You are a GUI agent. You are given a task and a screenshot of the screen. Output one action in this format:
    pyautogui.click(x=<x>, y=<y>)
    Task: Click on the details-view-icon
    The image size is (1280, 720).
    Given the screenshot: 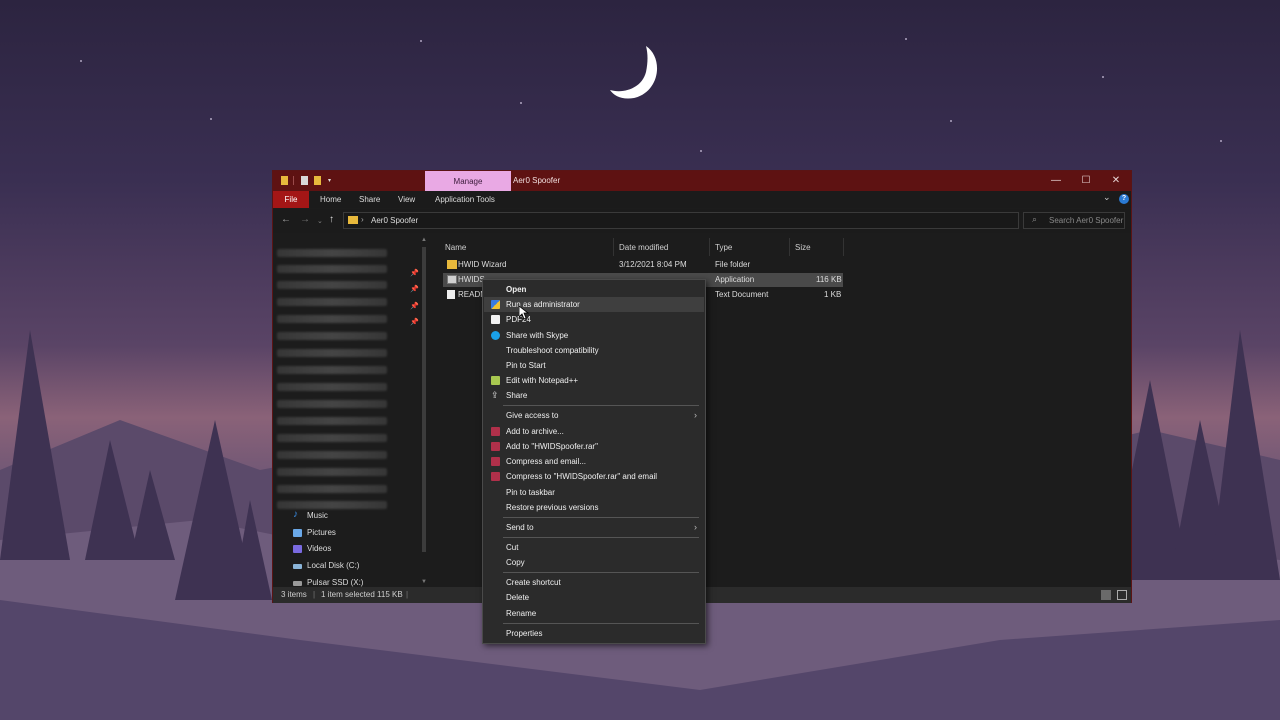 What is the action you would take?
    pyautogui.click(x=1106, y=595)
    